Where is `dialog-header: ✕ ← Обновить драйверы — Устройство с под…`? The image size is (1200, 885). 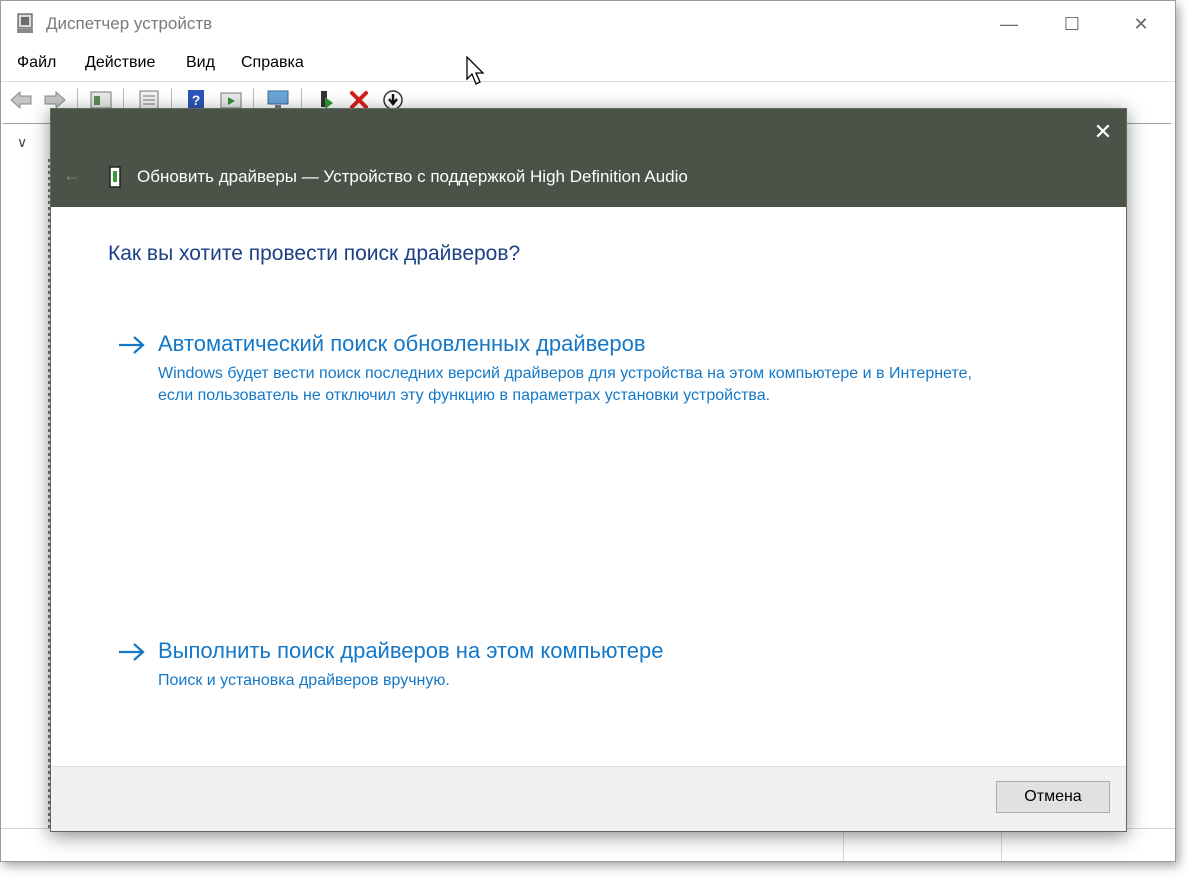
dialog-header: ✕ ← Обновить драйверы — Устройство с под… is located at coordinates (588, 158).